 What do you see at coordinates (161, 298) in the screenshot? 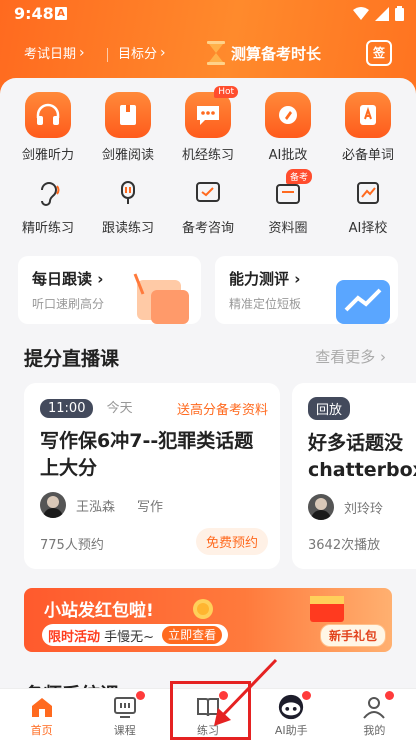
I see `cards-illustration` at bounding box center [161, 298].